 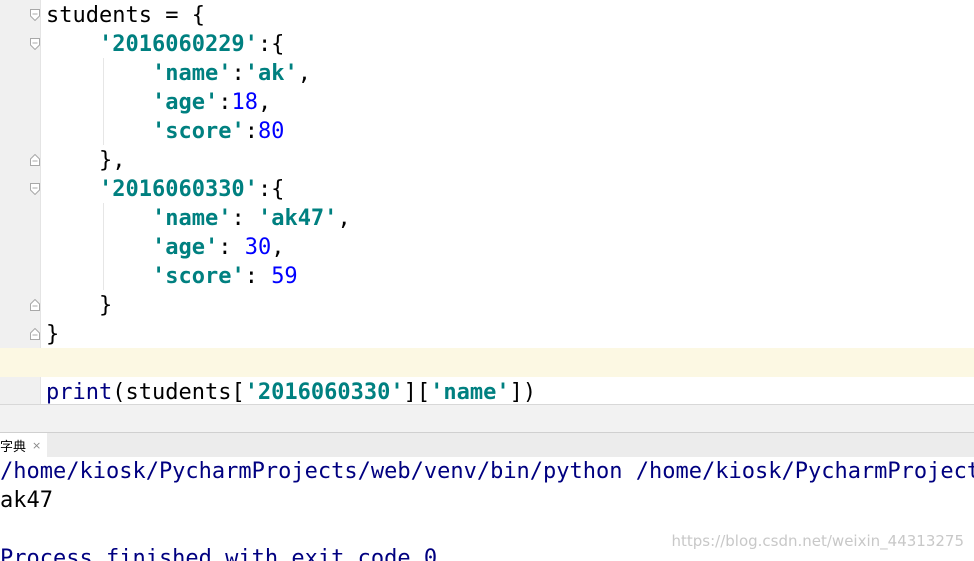 What do you see at coordinates (219, 553) in the screenshot?
I see `console-line: Process finished with exit code 0` at bounding box center [219, 553].